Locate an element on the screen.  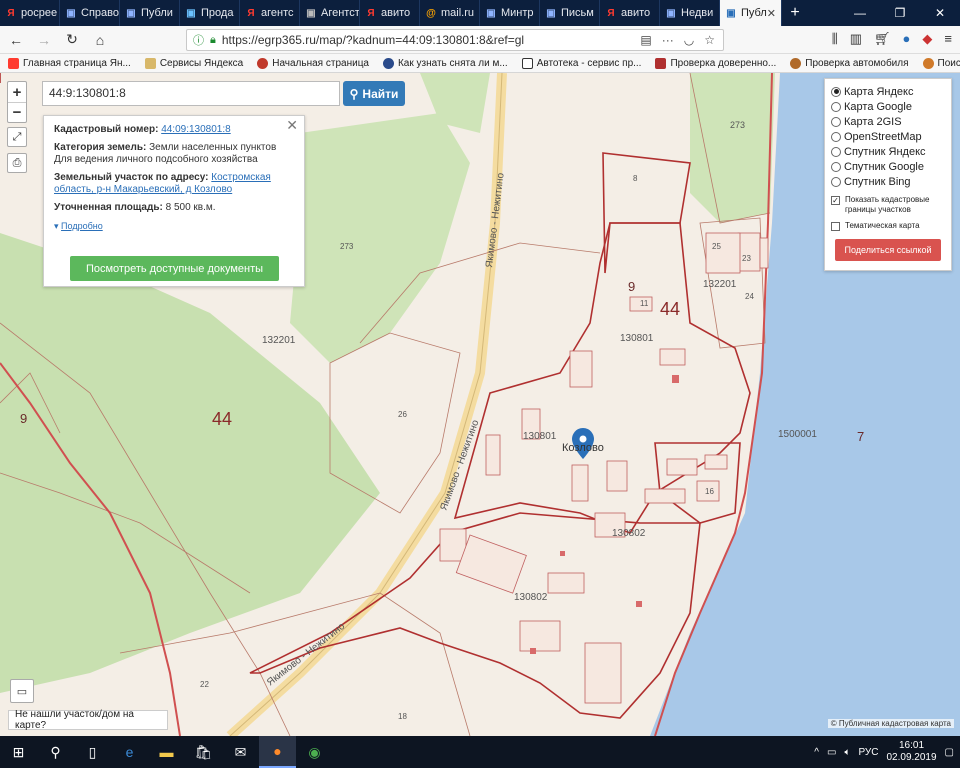
bookmark-star-icon: ☆ is located at coordinates (709, 40).